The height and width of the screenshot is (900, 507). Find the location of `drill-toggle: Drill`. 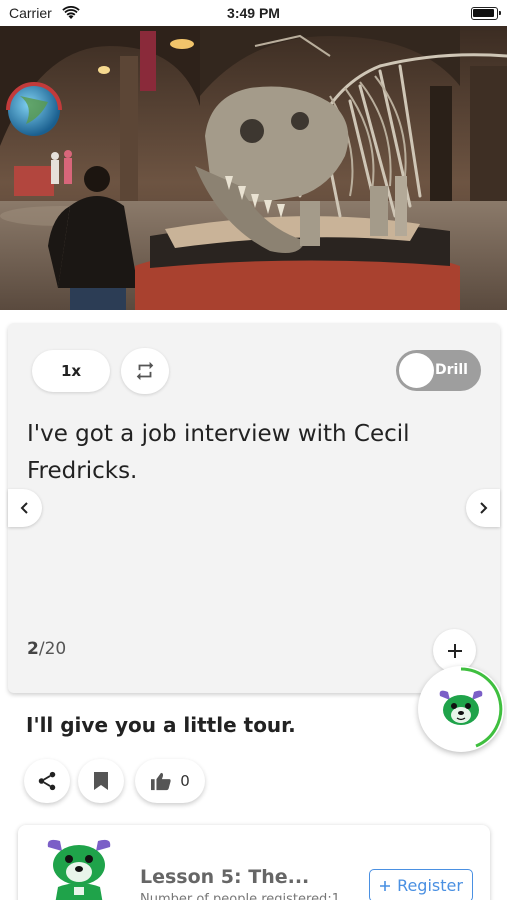

drill-toggle: Drill is located at coordinates (438, 370).